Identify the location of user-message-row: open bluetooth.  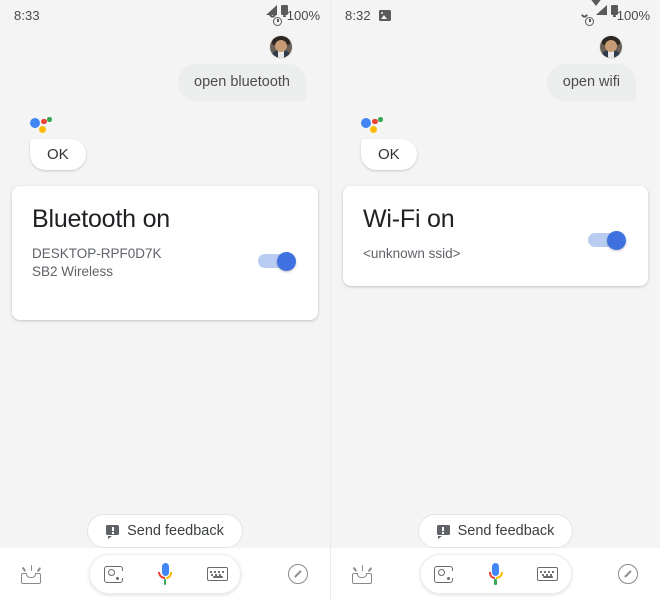
(165, 83).